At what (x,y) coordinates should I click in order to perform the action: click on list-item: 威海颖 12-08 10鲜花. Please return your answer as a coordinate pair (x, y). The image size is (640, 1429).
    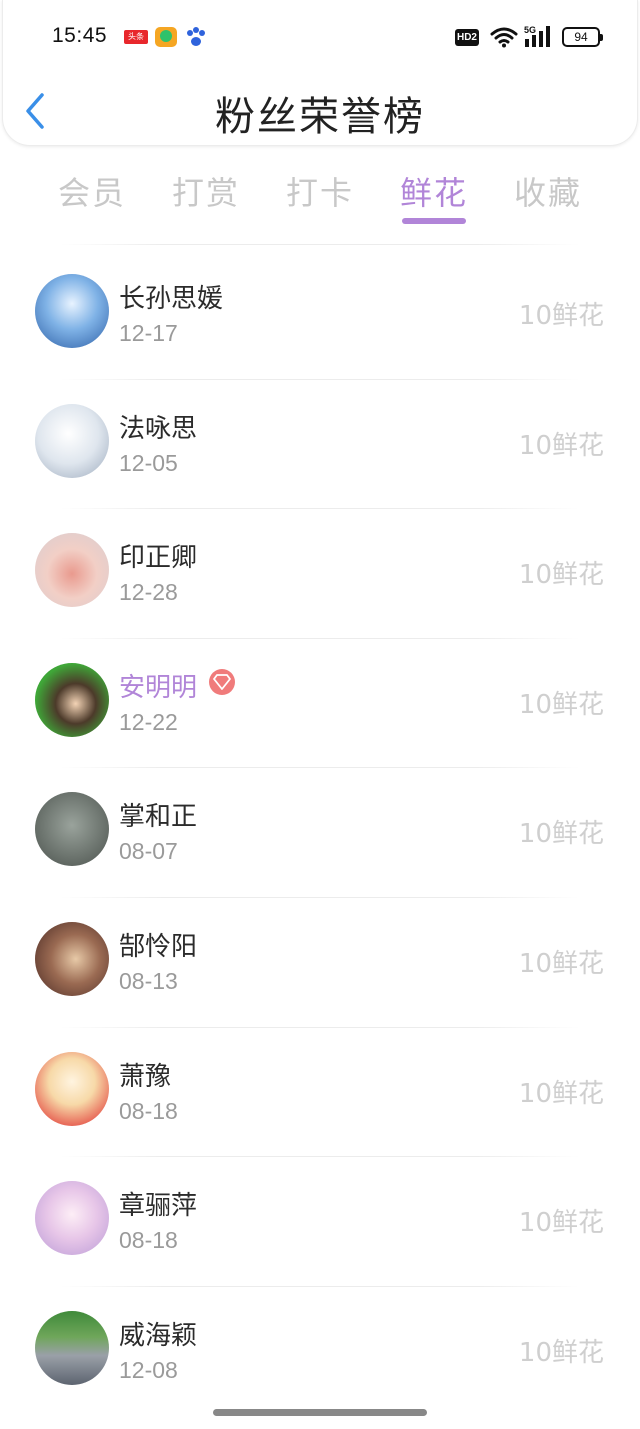
    Looking at the image, I should click on (320, 1352).